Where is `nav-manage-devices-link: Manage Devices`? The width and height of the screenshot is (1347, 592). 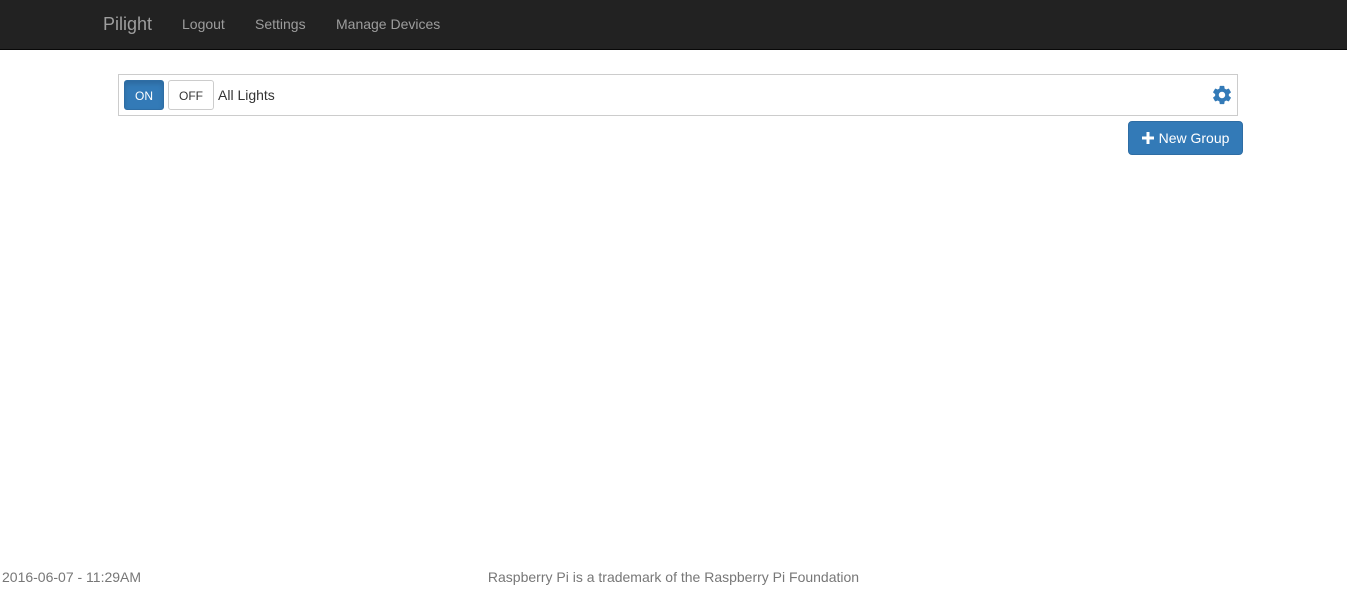
nav-manage-devices-link: Manage Devices is located at coordinates (388, 24).